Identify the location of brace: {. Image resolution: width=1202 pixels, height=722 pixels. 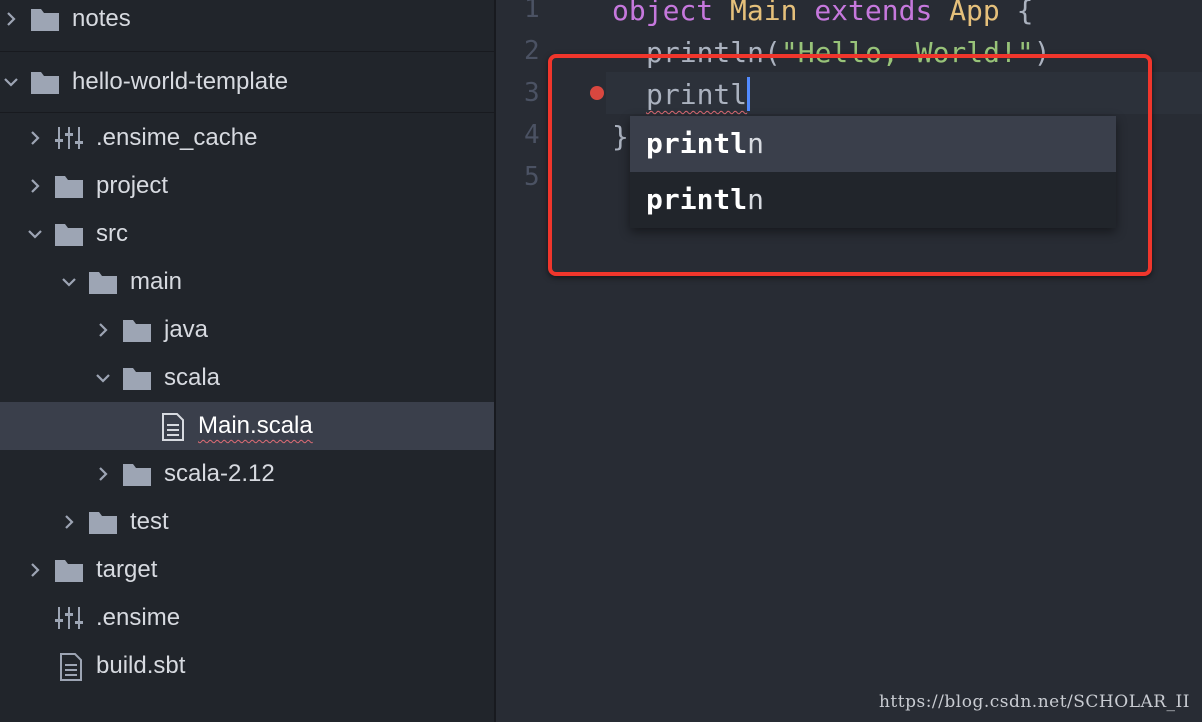
(1025, 13).